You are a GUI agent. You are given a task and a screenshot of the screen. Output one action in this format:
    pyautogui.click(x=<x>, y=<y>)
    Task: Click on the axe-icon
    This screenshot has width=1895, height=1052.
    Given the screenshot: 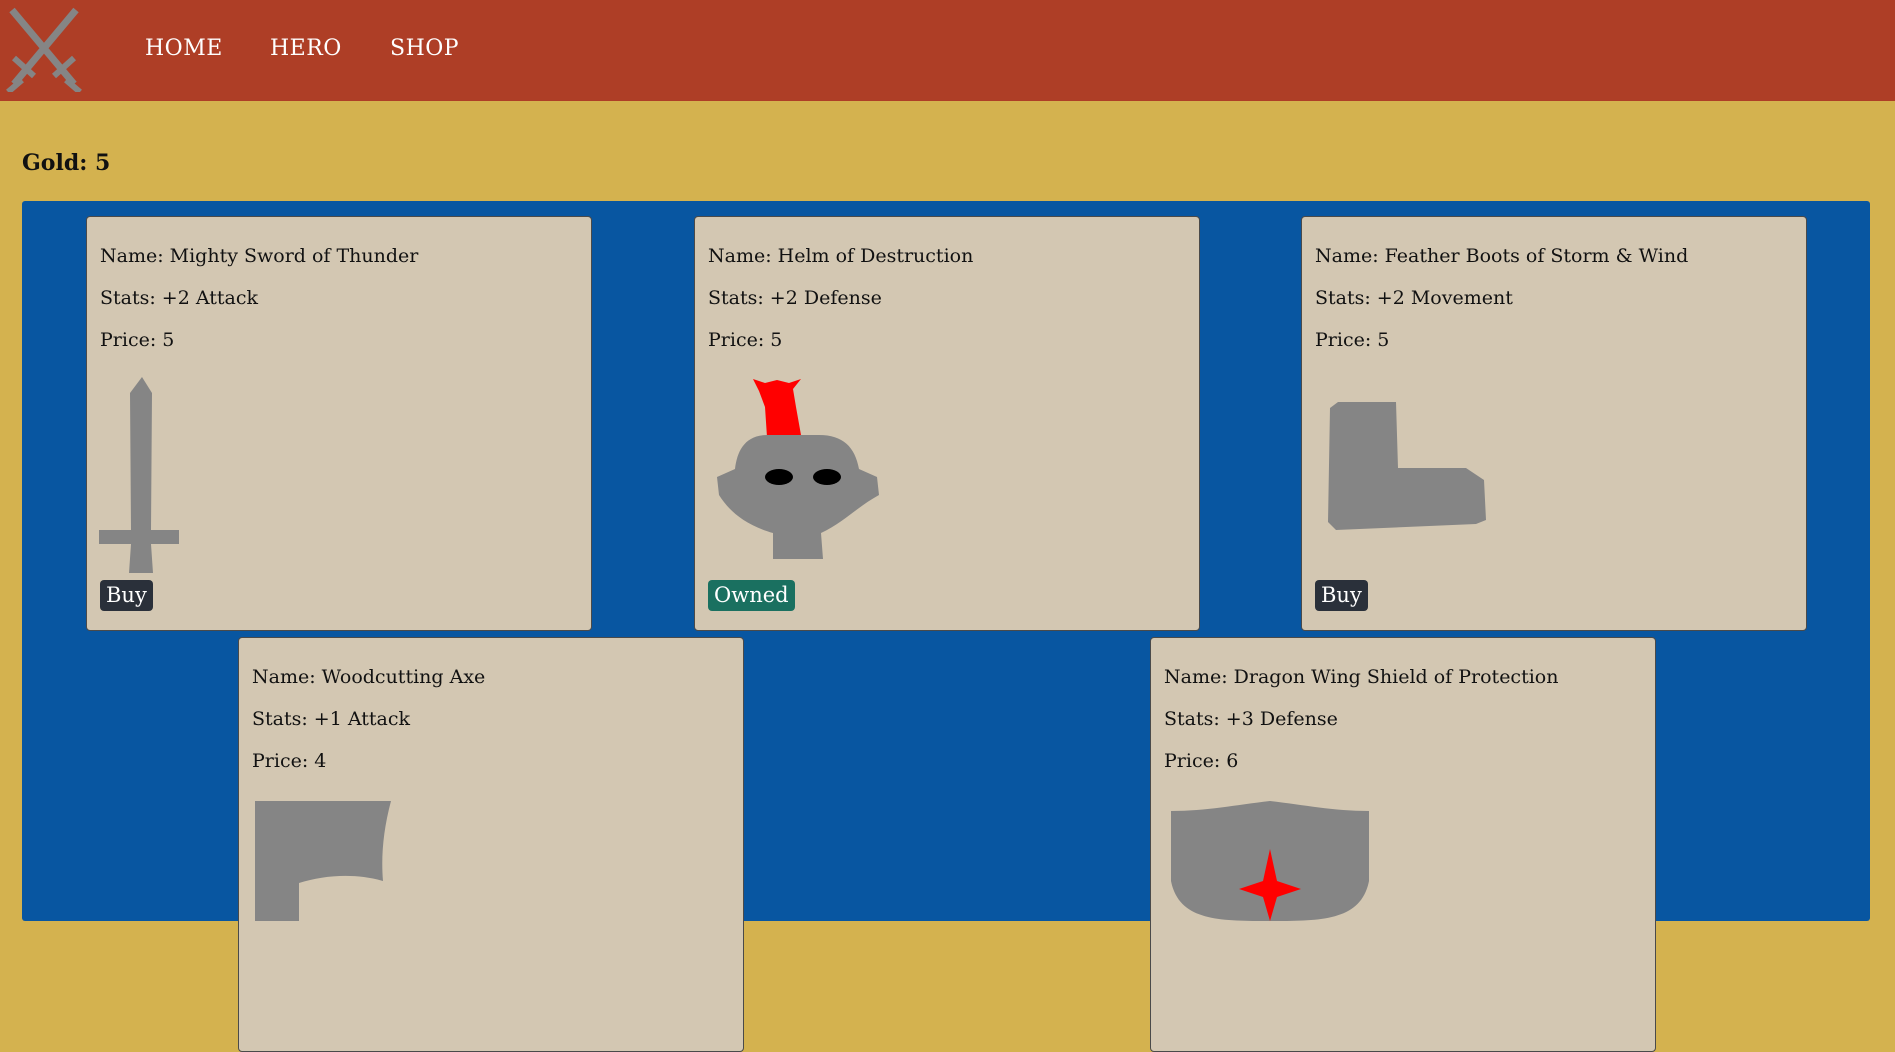 What is the action you would take?
    pyautogui.click(x=323, y=861)
    